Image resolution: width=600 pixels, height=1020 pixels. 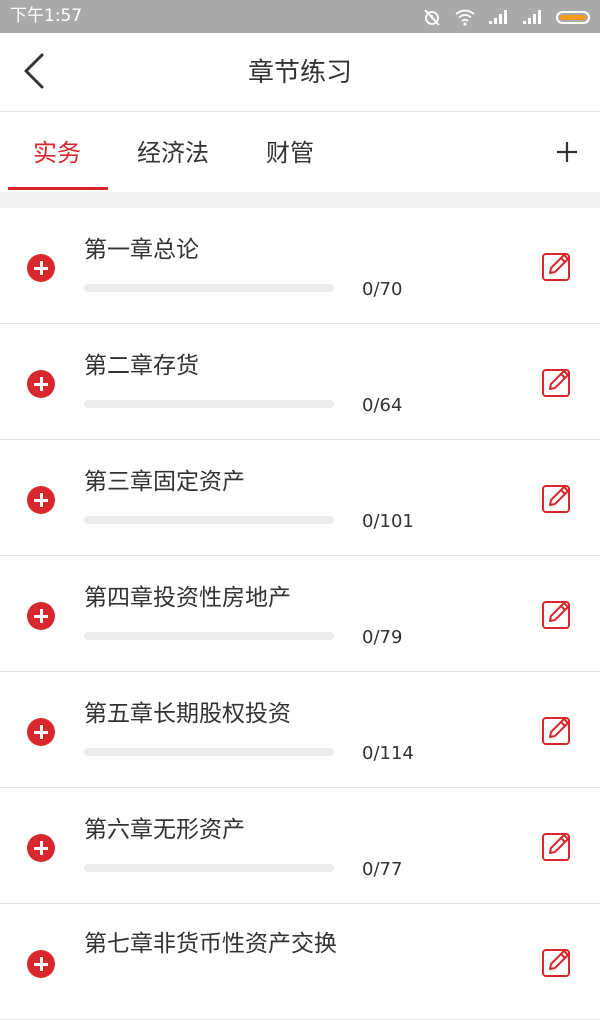 I want to click on chapter-row: 第五章长期股权投资 0/114, so click(x=300, y=730).